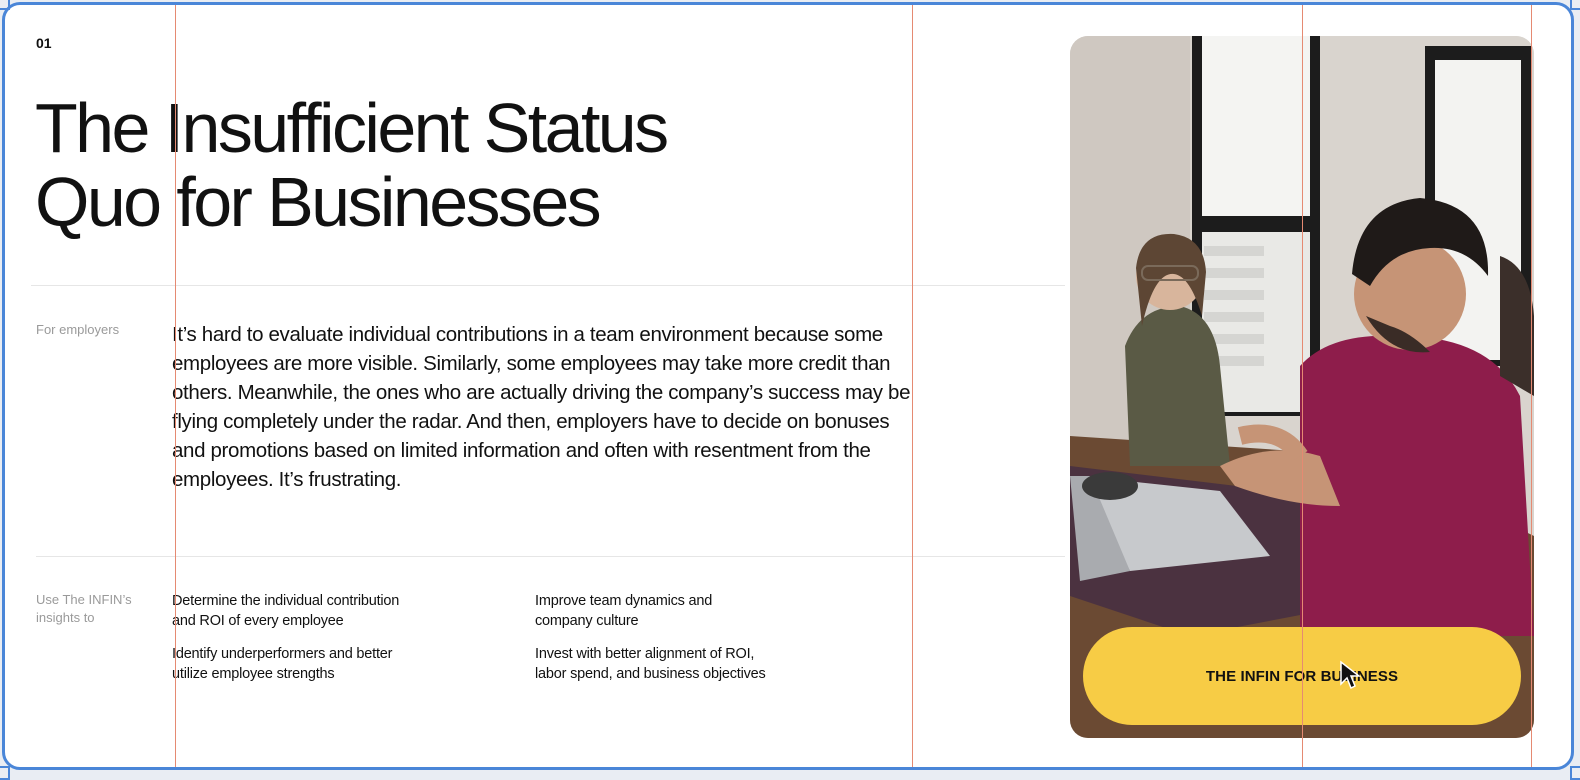  What do you see at coordinates (1350, 675) in the screenshot?
I see `cursor-arrow-icon` at bounding box center [1350, 675].